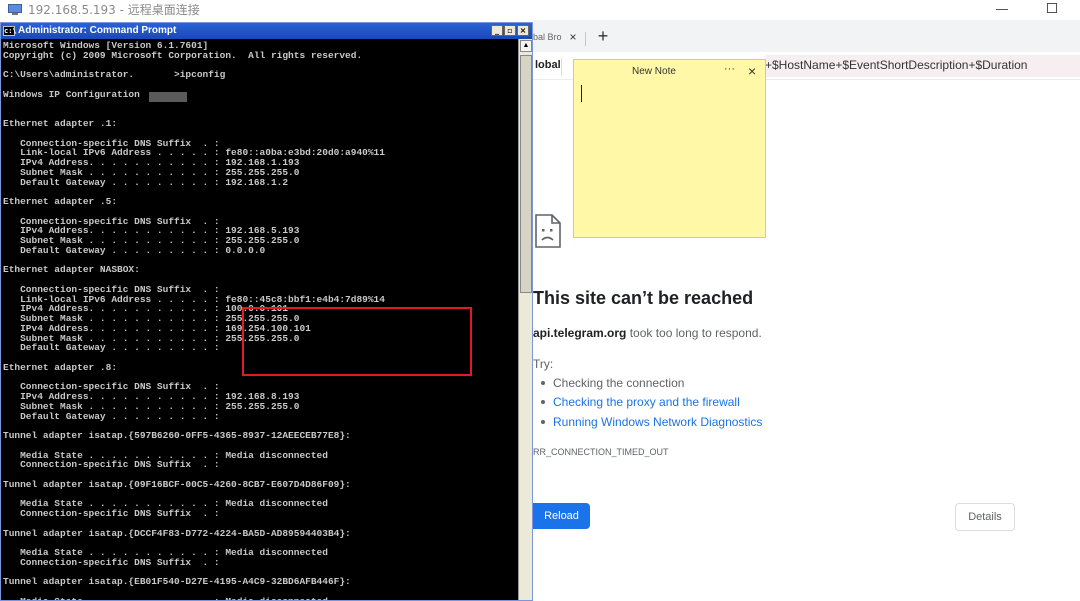 The width and height of the screenshot is (1080, 601). Describe the element at coordinates (1052, 8) in the screenshot. I see `maximize-icon` at that location.